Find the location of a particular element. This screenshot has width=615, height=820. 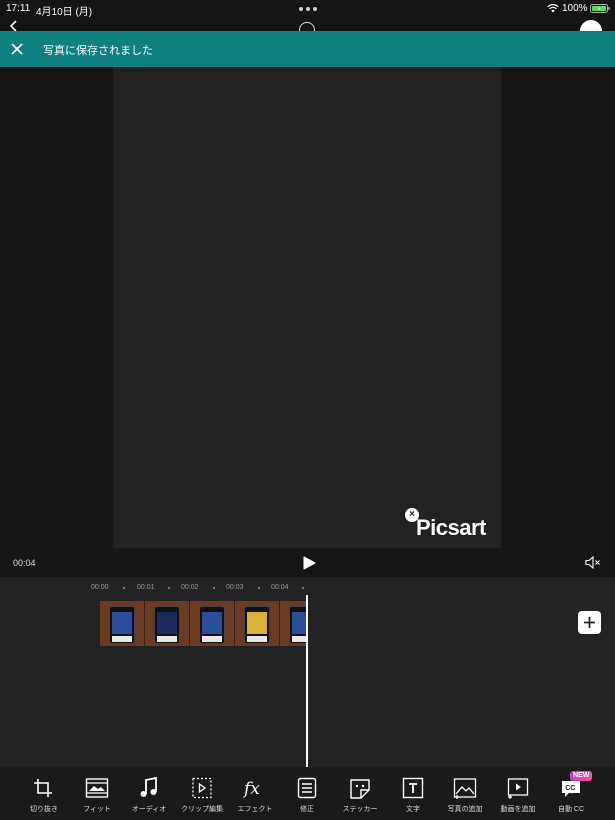

tool-add-video: 動画を追加 is located at coordinates (518, 793).